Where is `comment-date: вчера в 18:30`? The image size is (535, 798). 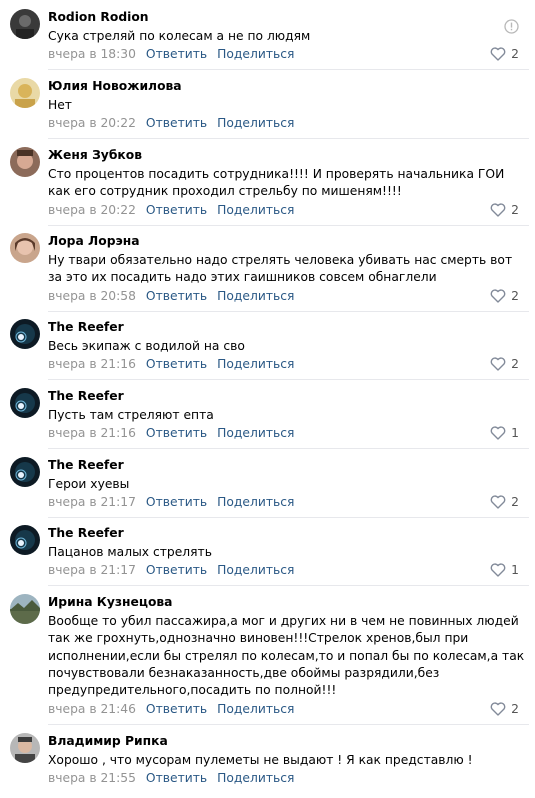
comment-date: вчера в 18:30 is located at coordinates (92, 54).